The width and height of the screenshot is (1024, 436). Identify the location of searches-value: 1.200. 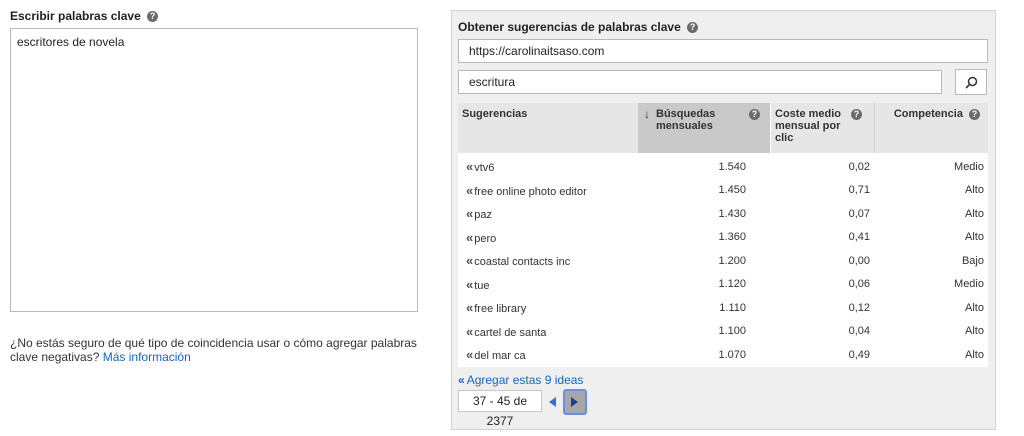
(732, 260).